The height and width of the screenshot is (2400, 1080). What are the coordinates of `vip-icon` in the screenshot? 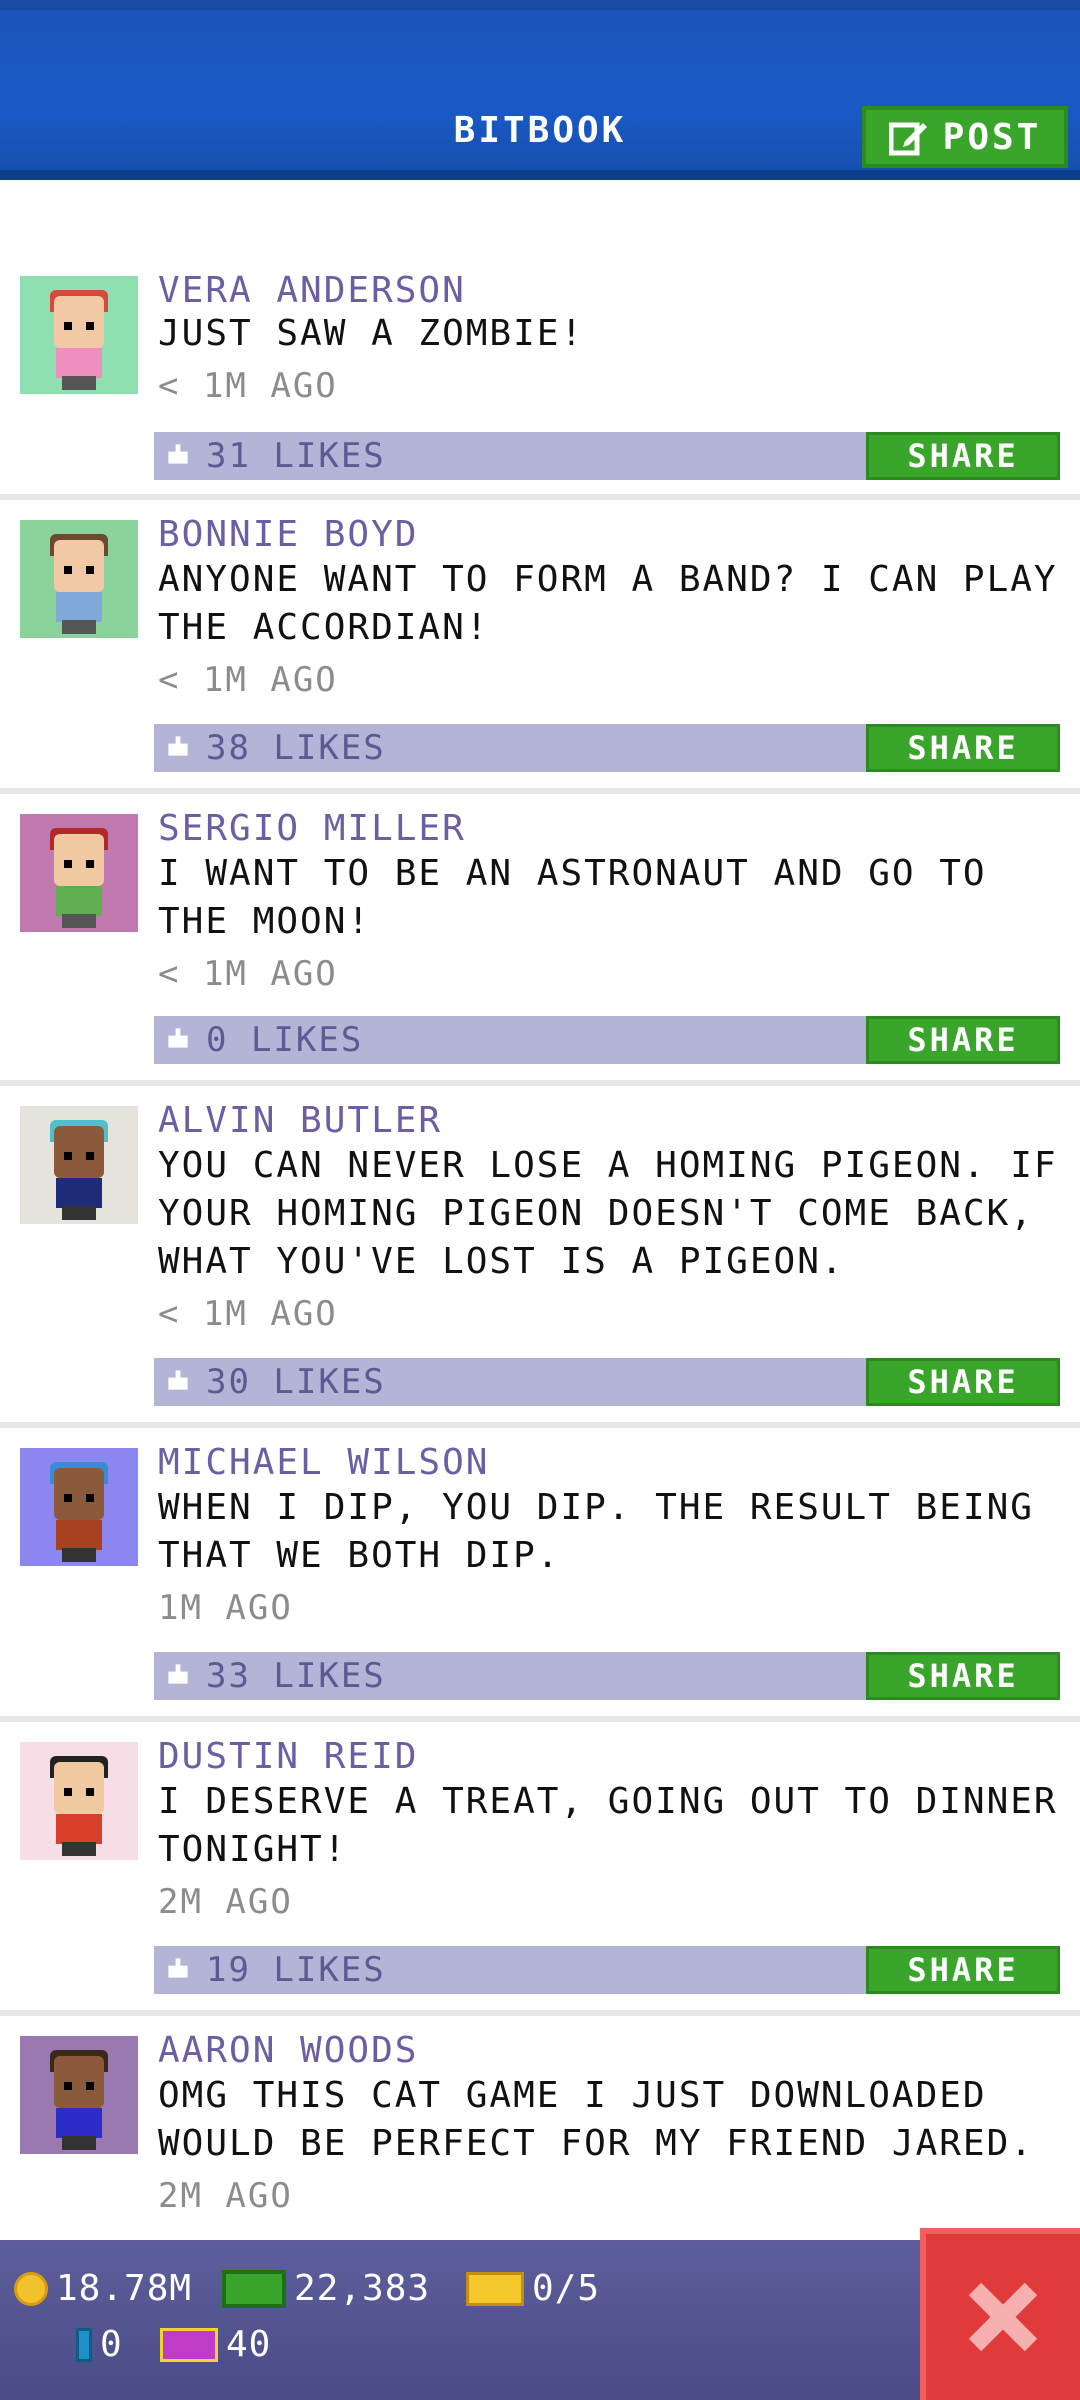 It's located at (189, 2344).